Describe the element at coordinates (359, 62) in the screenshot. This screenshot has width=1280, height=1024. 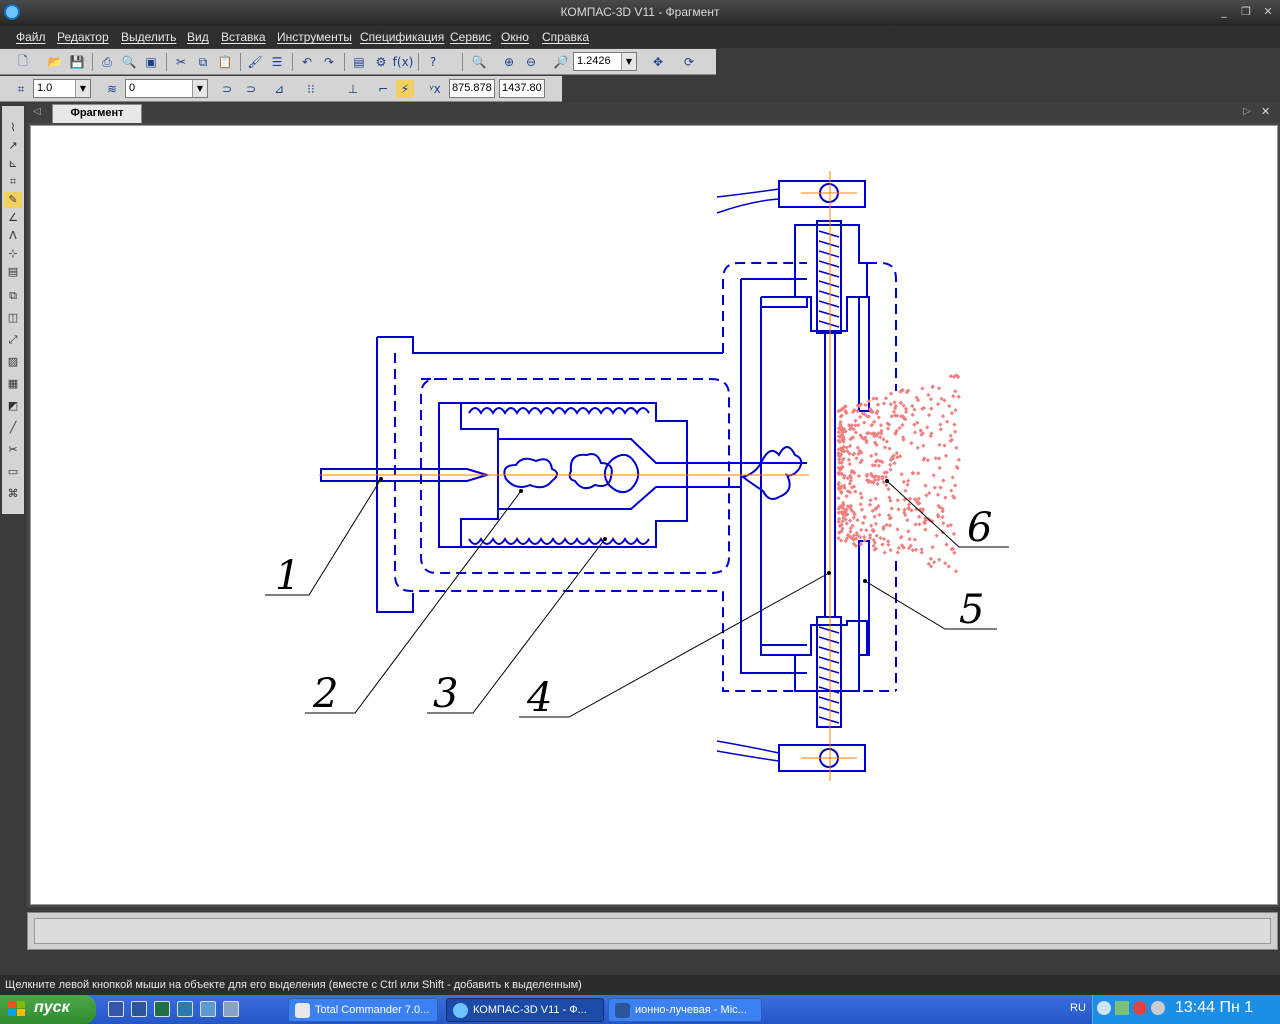
I see `manager-icon: ▤` at that location.